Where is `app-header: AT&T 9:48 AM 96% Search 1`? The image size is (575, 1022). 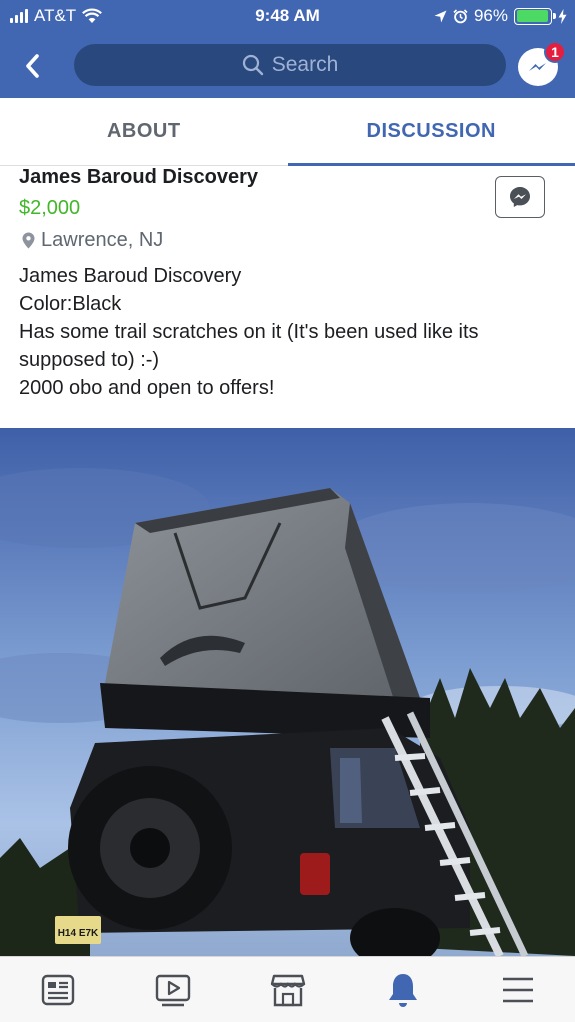
app-header: AT&T 9:48 AM 96% Search 1 is located at coordinates (287, 49).